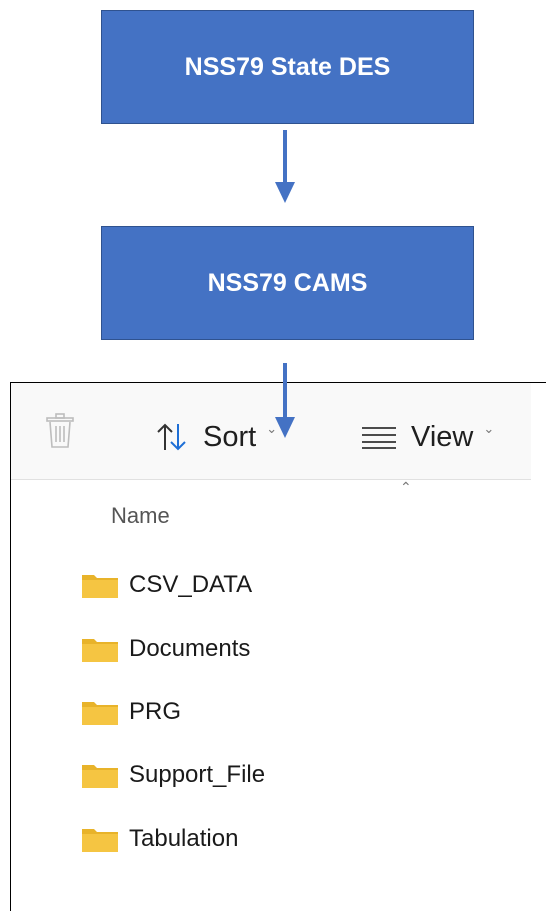  Describe the element at coordinates (171, 437) in the screenshot. I see `sort-arrows-icon` at that location.